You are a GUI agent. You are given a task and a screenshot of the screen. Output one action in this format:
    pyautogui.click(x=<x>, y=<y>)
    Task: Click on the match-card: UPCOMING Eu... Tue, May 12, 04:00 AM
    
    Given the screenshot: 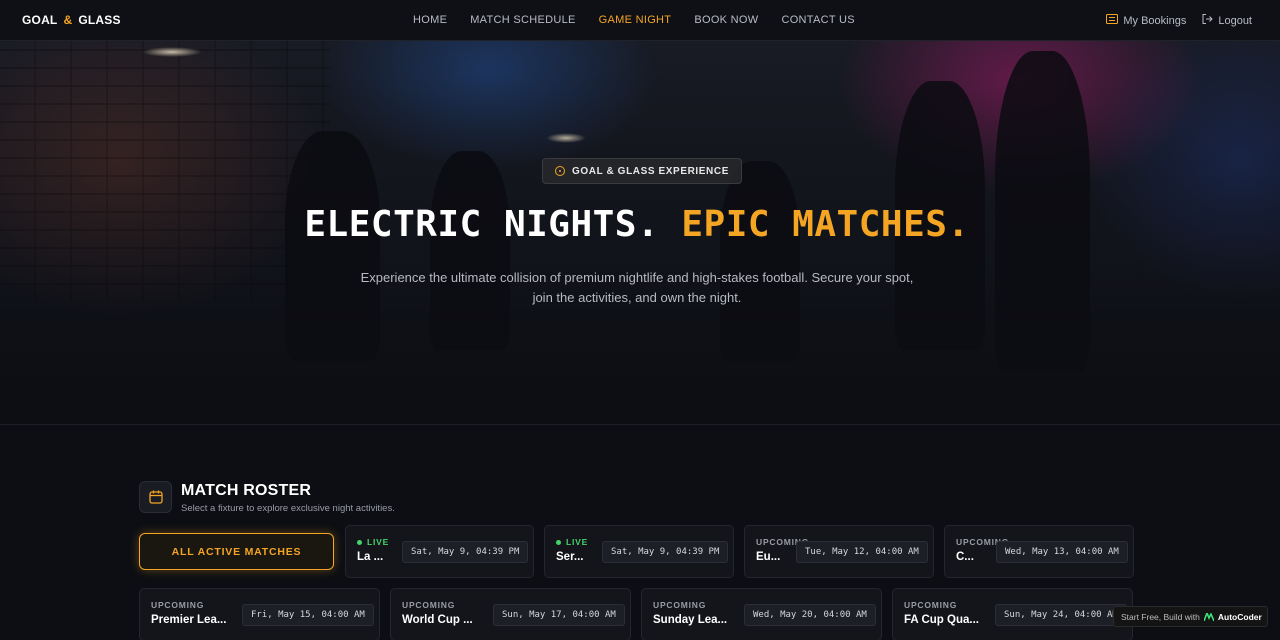 What is the action you would take?
    pyautogui.click(x=839, y=551)
    